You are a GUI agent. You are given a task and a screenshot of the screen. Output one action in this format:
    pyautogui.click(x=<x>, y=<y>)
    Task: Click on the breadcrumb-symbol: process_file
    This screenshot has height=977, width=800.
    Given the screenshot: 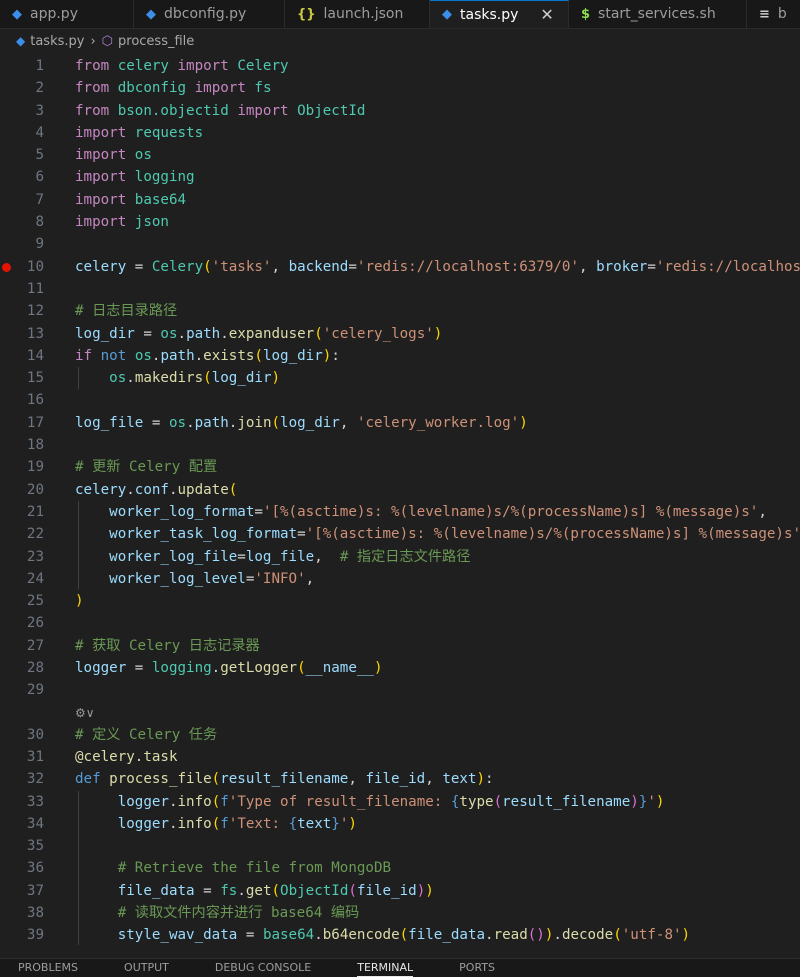 What is the action you would take?
    pyautogui.click(x=156, y=41)
    